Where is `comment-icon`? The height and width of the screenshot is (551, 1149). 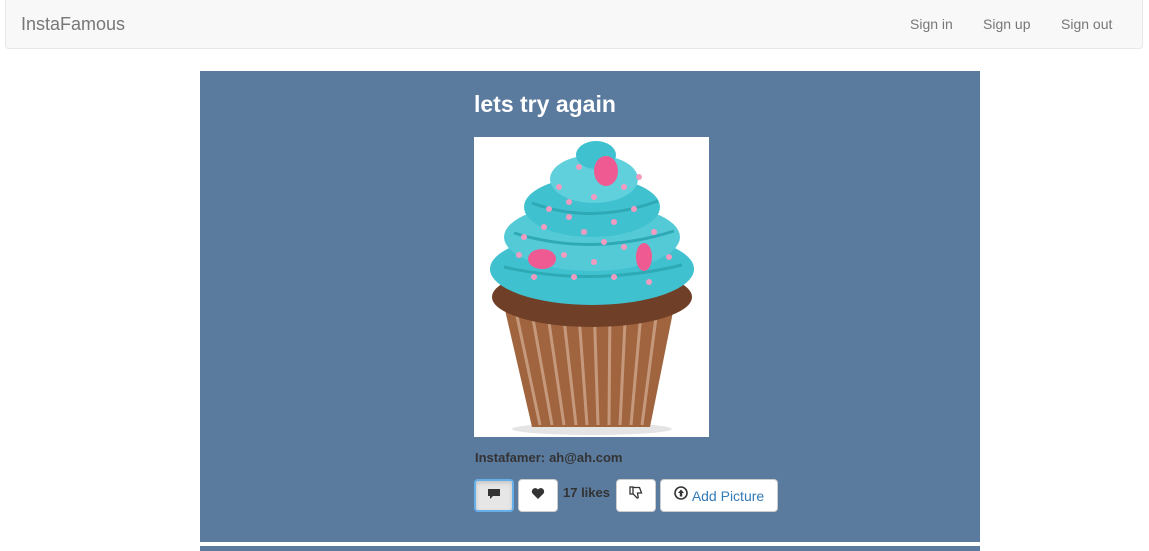 comment-icon is located at coordinates (494, 496).